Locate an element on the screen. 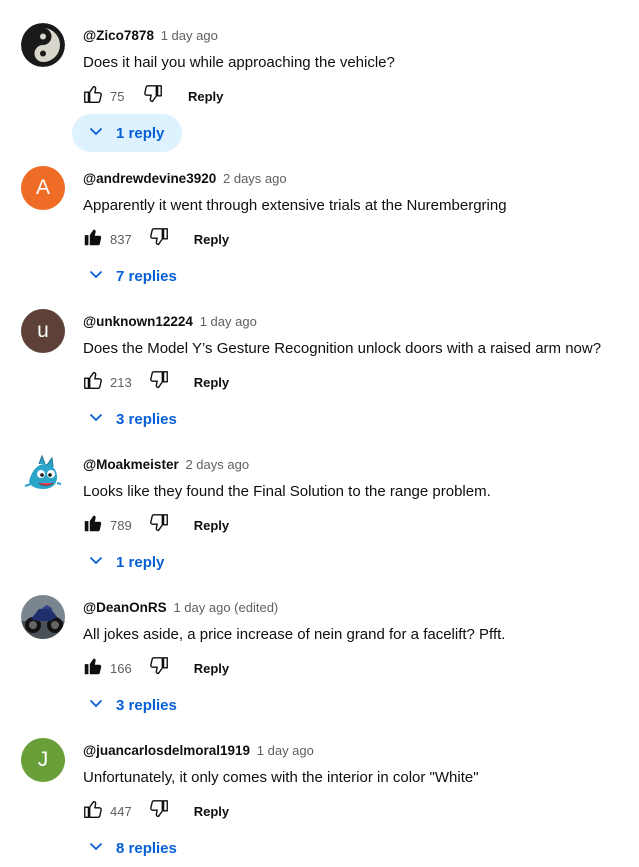  yin-yang-avatar-icon is located at coordinates (43, 45).